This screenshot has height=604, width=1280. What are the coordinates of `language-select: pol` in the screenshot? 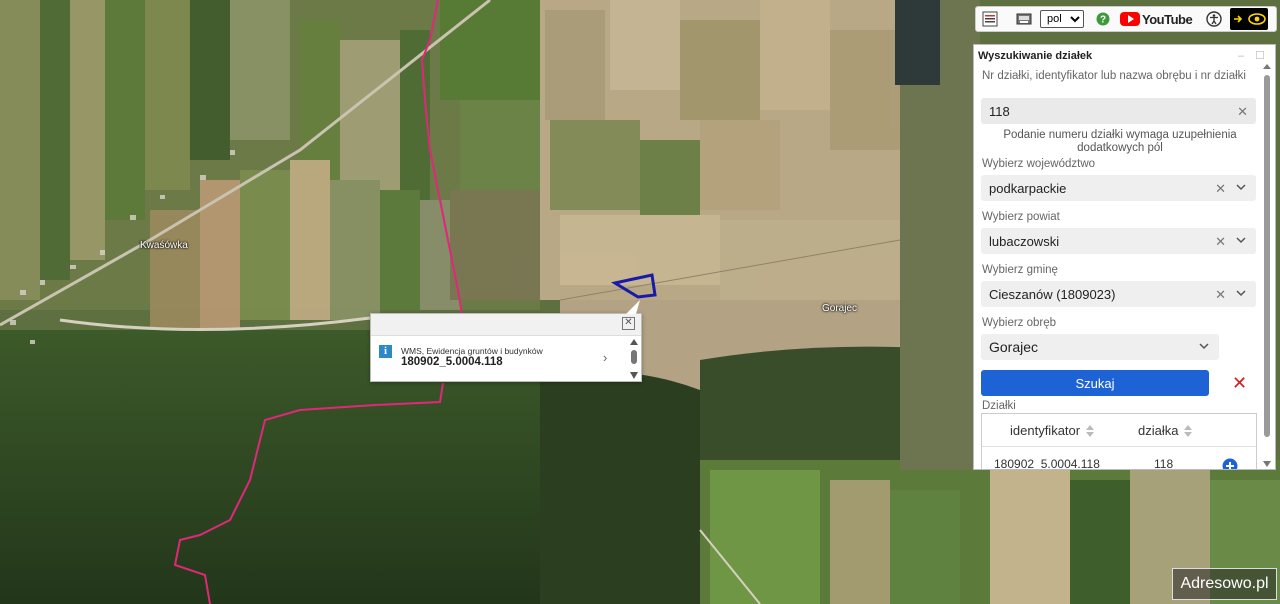 It's located at (1062, 19).